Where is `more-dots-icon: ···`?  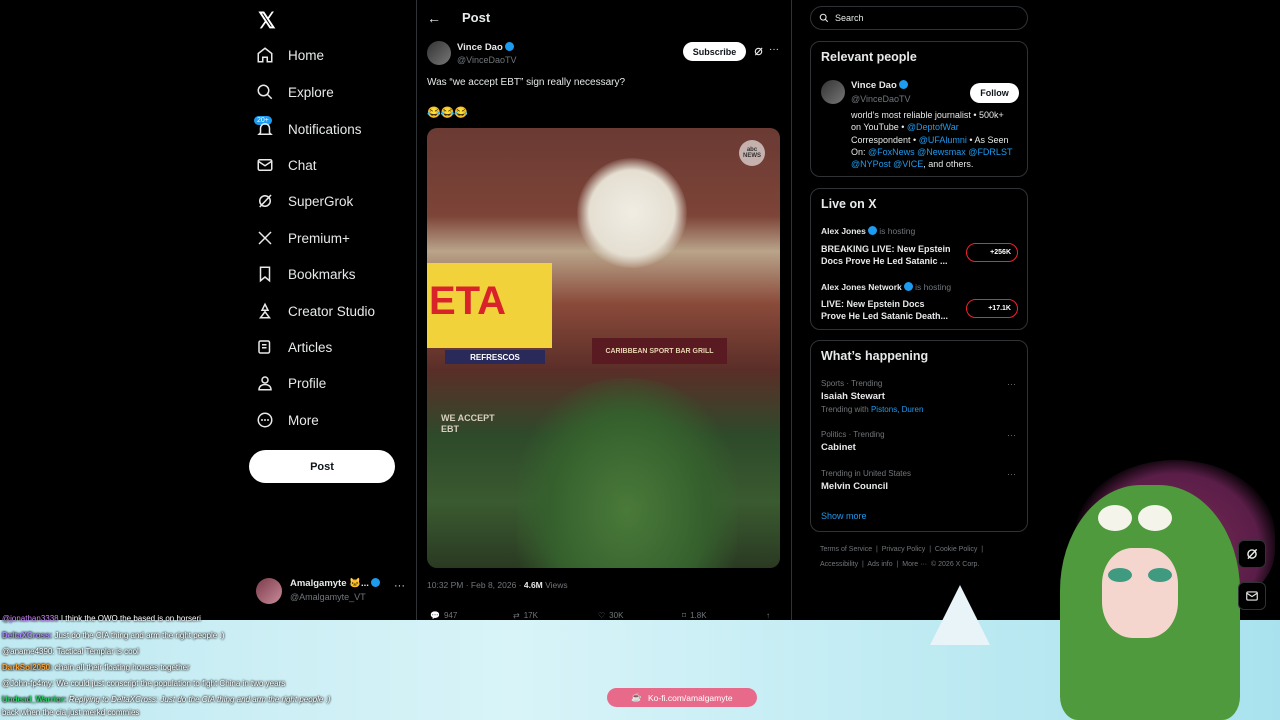 more-dots-icon: ··· is located at coordinates (399, 586).